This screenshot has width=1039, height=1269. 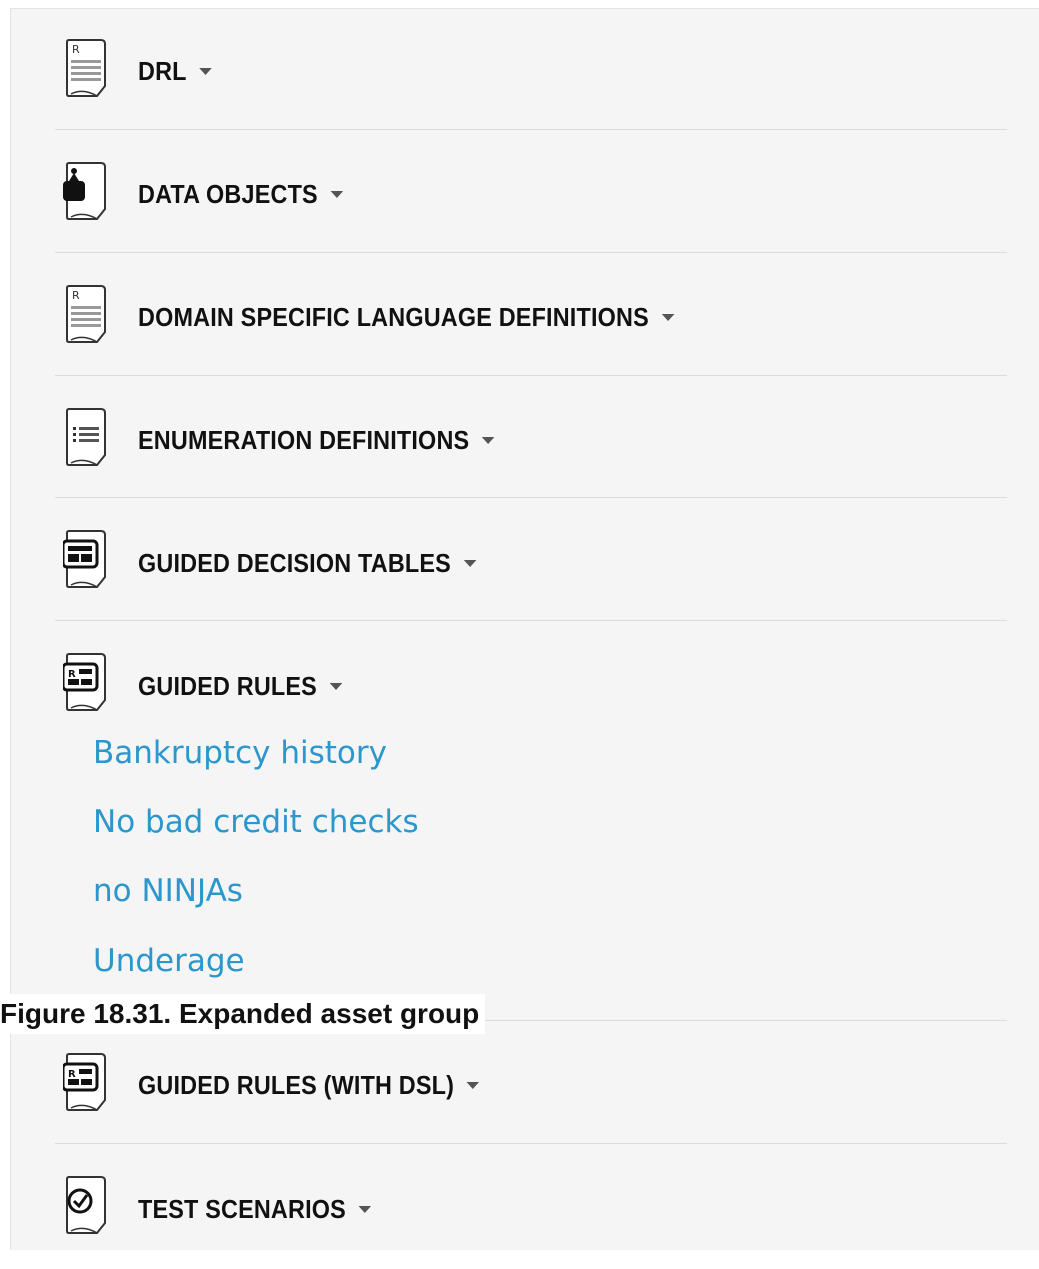 I want to click on asset-group-title: DRL, so click(x=175, y=71).